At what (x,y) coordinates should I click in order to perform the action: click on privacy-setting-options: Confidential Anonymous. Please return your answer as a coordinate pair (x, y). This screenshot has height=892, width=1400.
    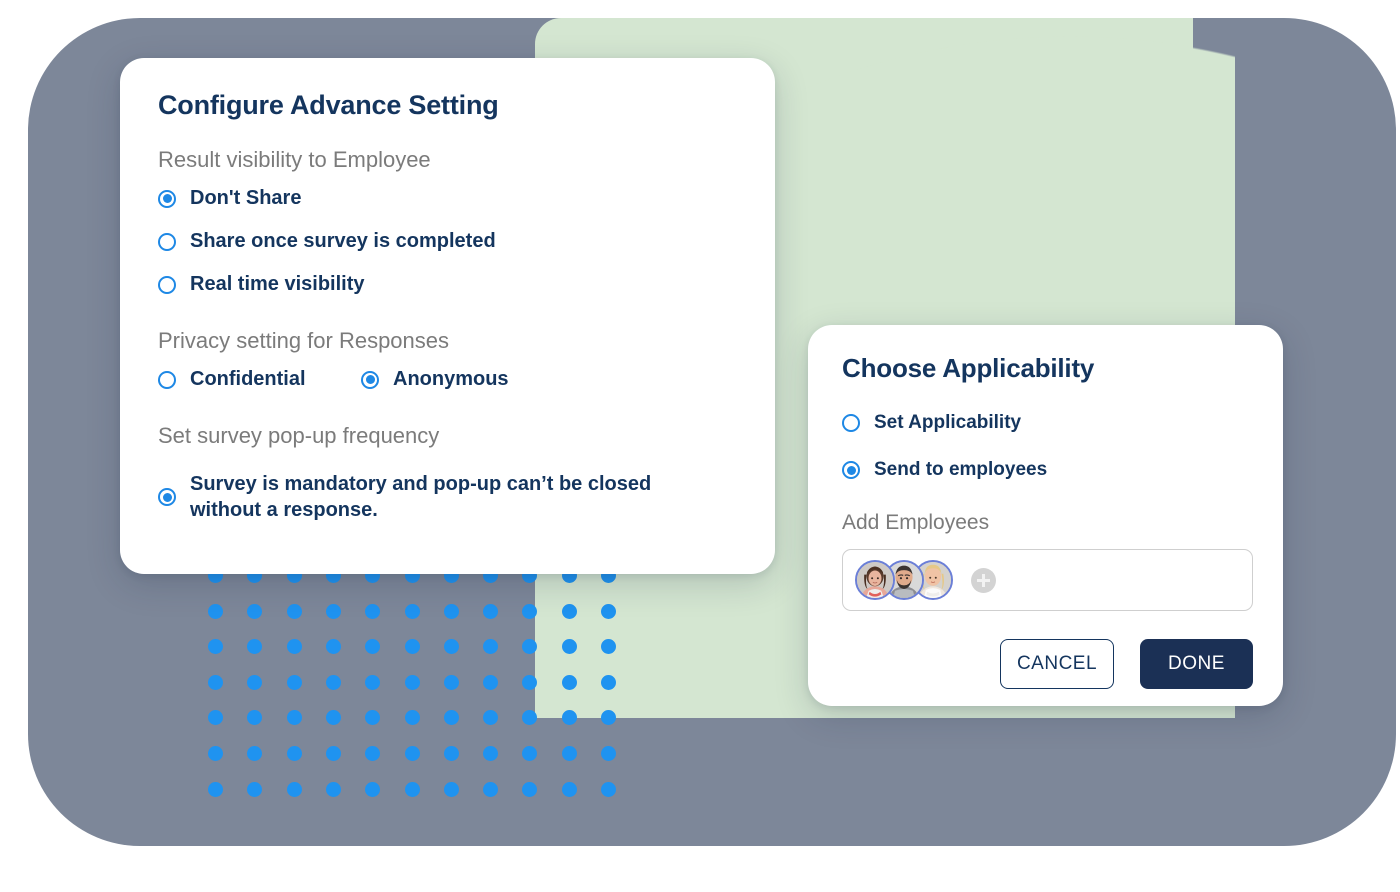
    Looking at the image, I should click on (456, 379).